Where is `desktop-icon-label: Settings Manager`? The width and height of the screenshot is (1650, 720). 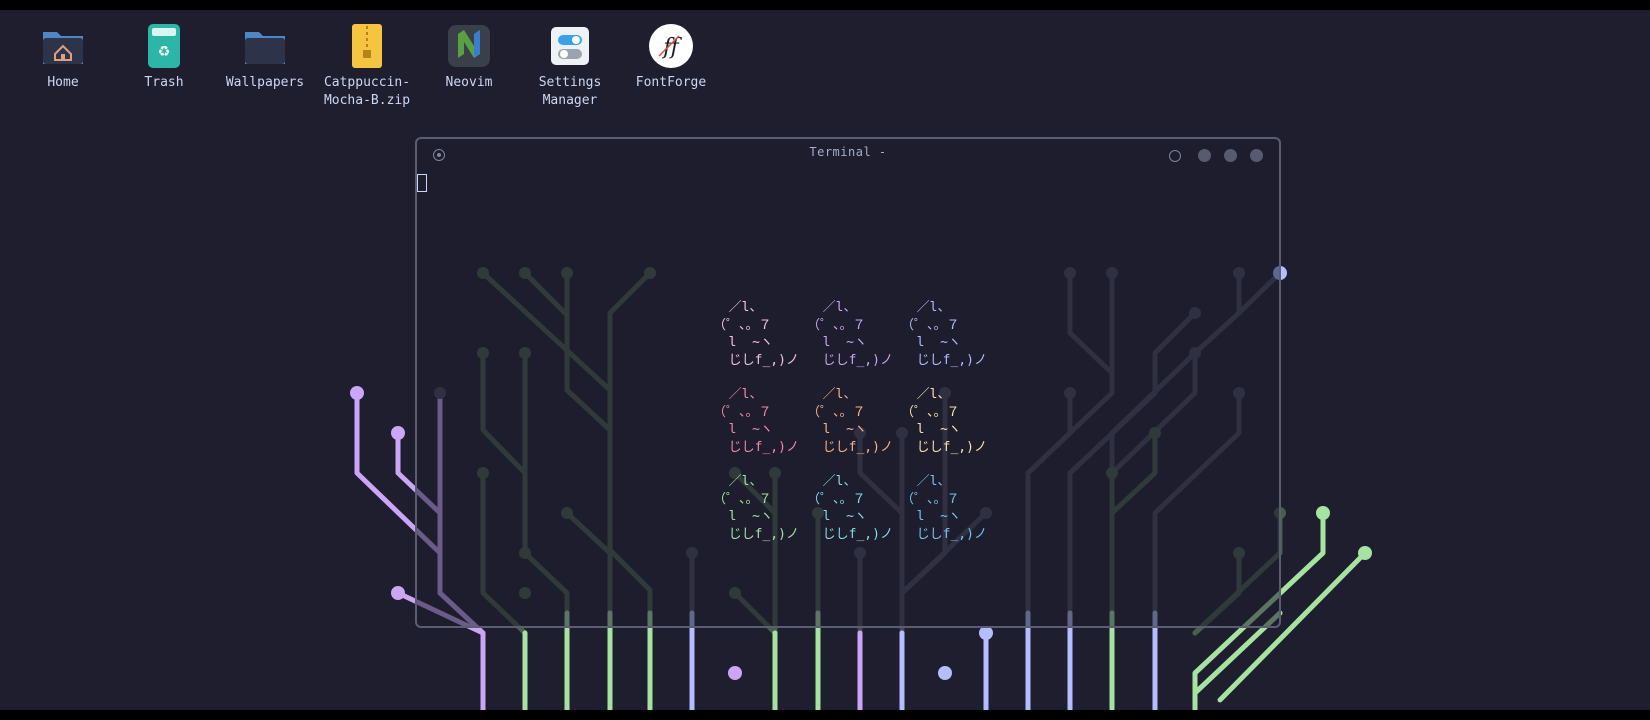
desktop-icon-label: Settings Manager is located at coordinates (570, 91).